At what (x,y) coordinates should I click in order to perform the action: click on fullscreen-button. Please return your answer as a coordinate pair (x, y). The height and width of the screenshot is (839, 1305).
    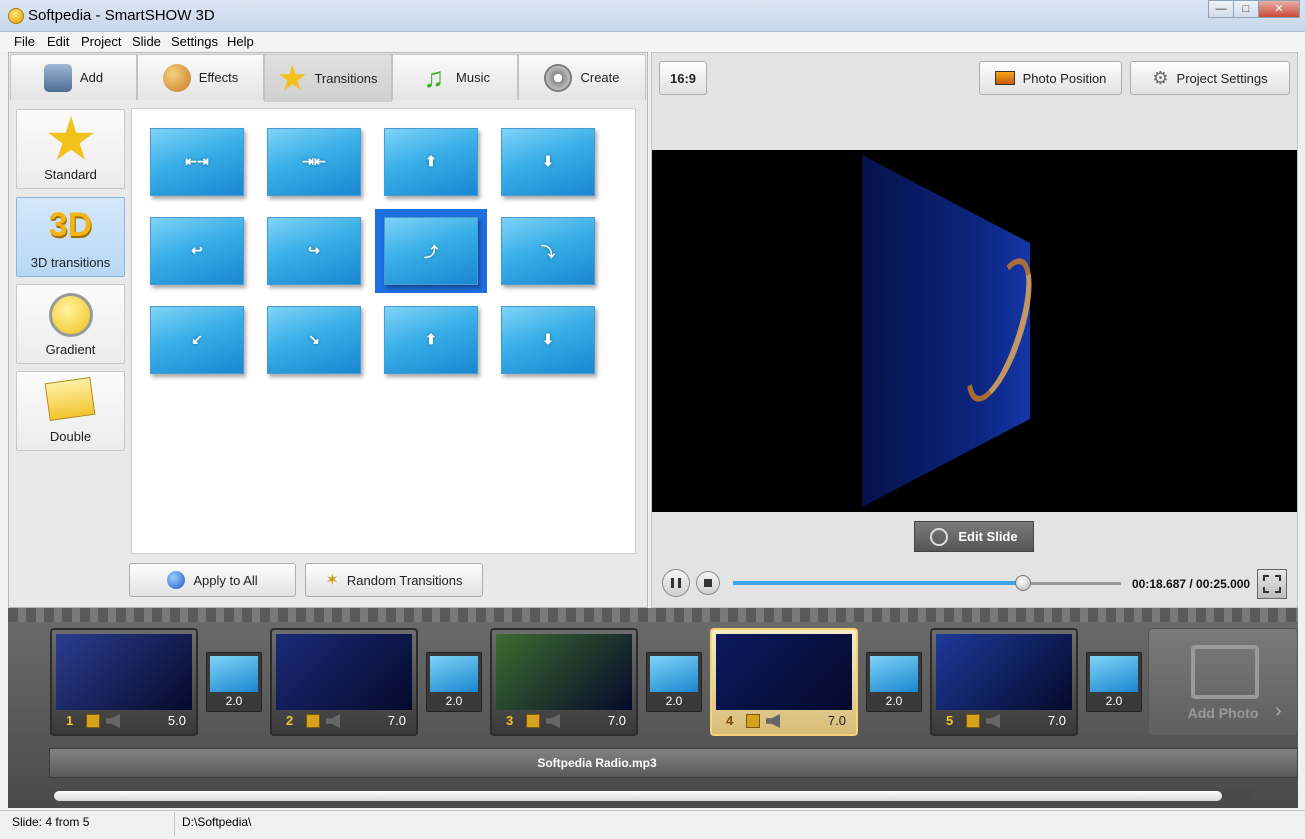
    Looking at the image, I should click on (1272, 584).